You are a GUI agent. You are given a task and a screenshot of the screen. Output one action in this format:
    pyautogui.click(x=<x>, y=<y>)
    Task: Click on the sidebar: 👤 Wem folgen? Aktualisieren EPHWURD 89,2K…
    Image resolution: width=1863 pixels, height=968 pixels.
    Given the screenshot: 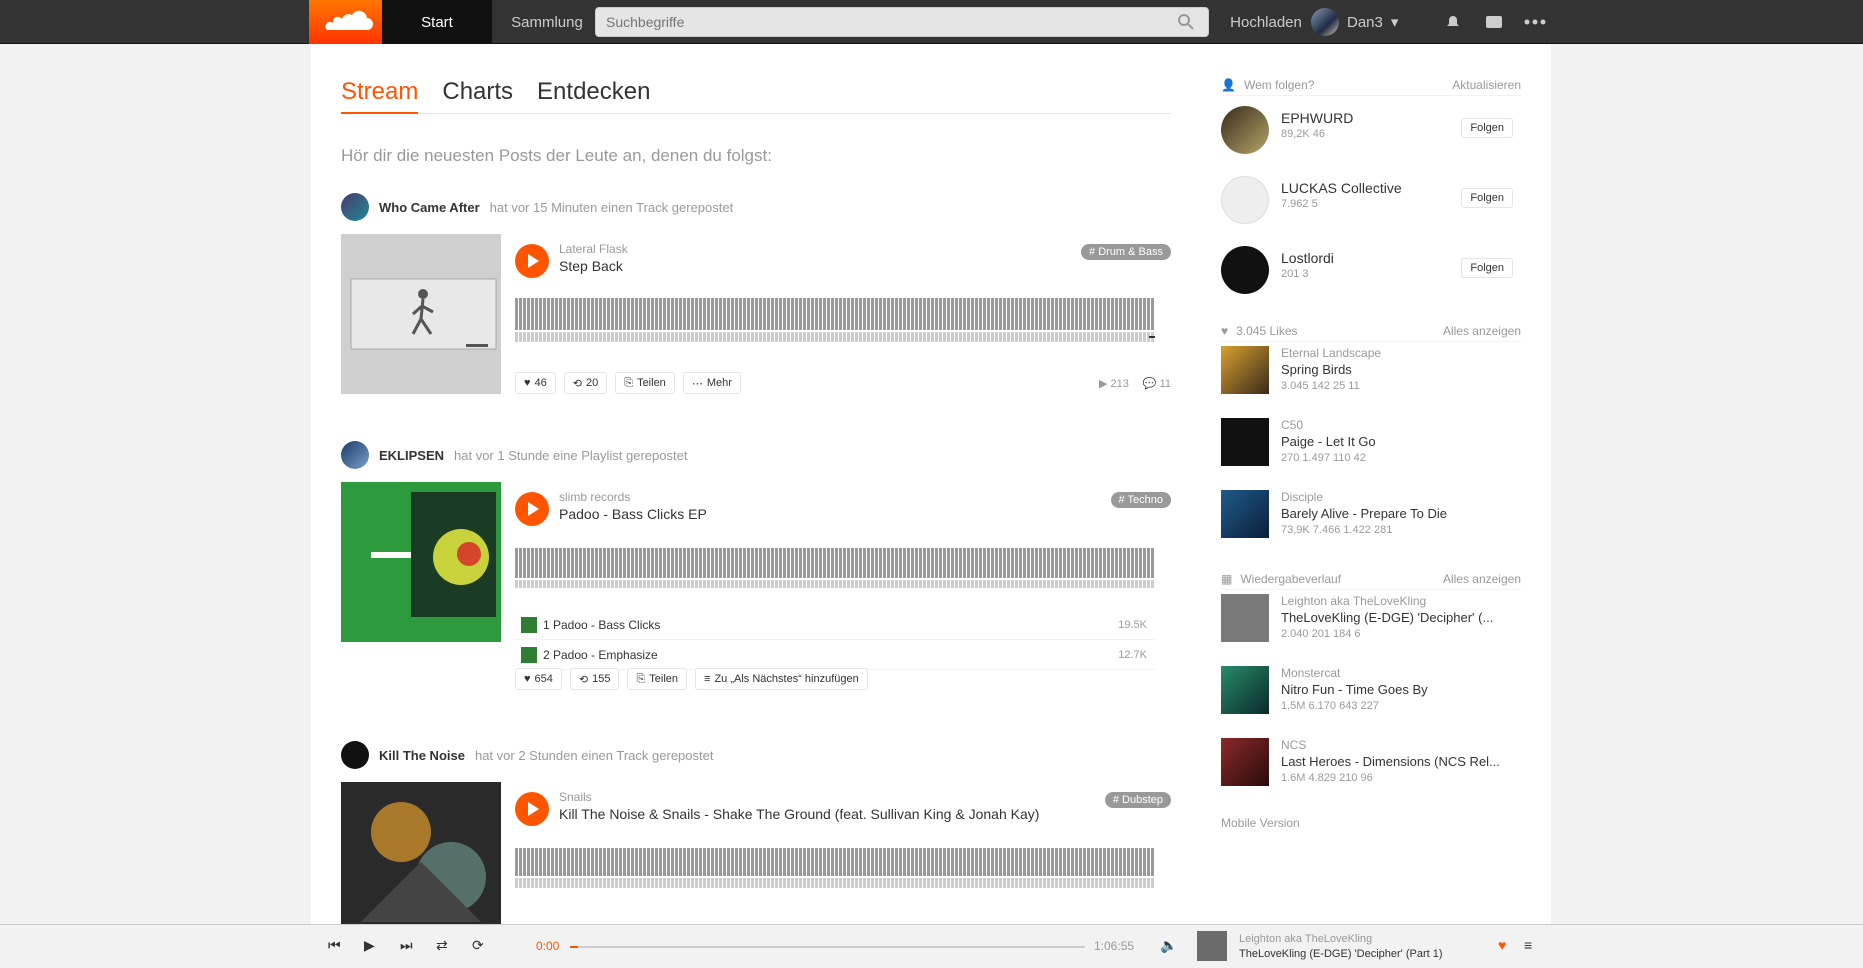 What is the action you would take?
    pyautogui.click(x=1371, y=452)
    